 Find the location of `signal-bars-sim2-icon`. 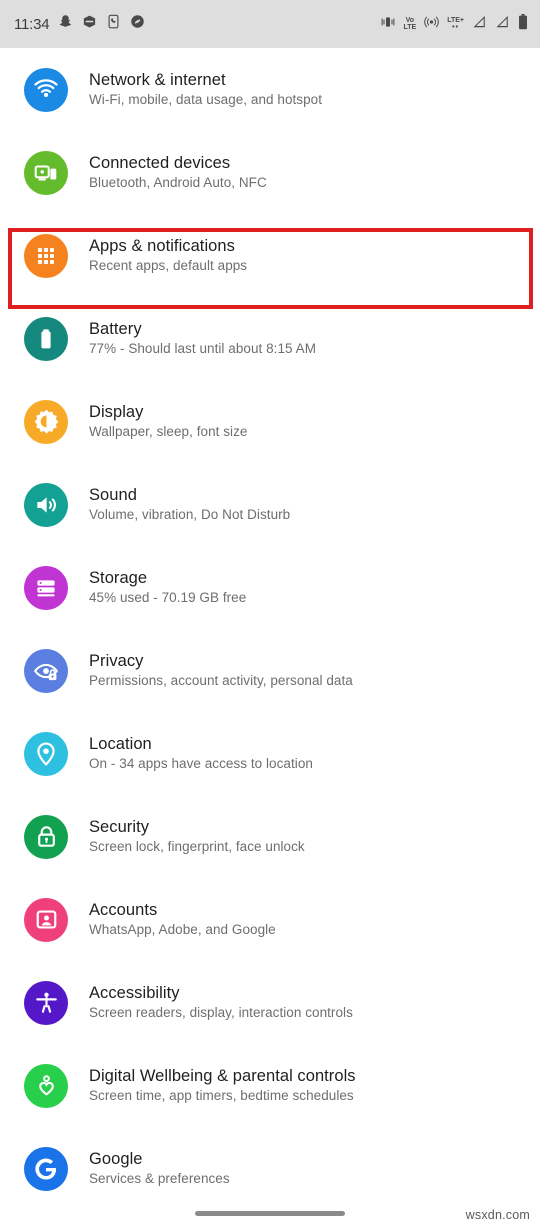

signal-bars-sim2-icon is located at coordinates (502, 24).